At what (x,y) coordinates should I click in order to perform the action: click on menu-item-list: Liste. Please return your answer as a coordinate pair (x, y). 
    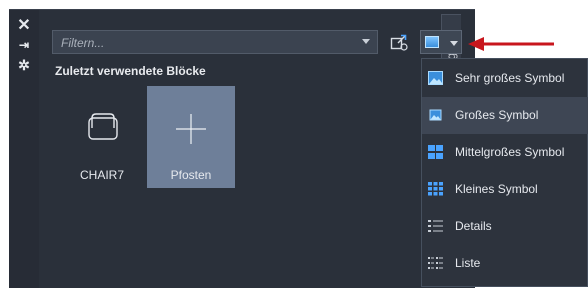
    Looking at the image, I should click on (505, 263).